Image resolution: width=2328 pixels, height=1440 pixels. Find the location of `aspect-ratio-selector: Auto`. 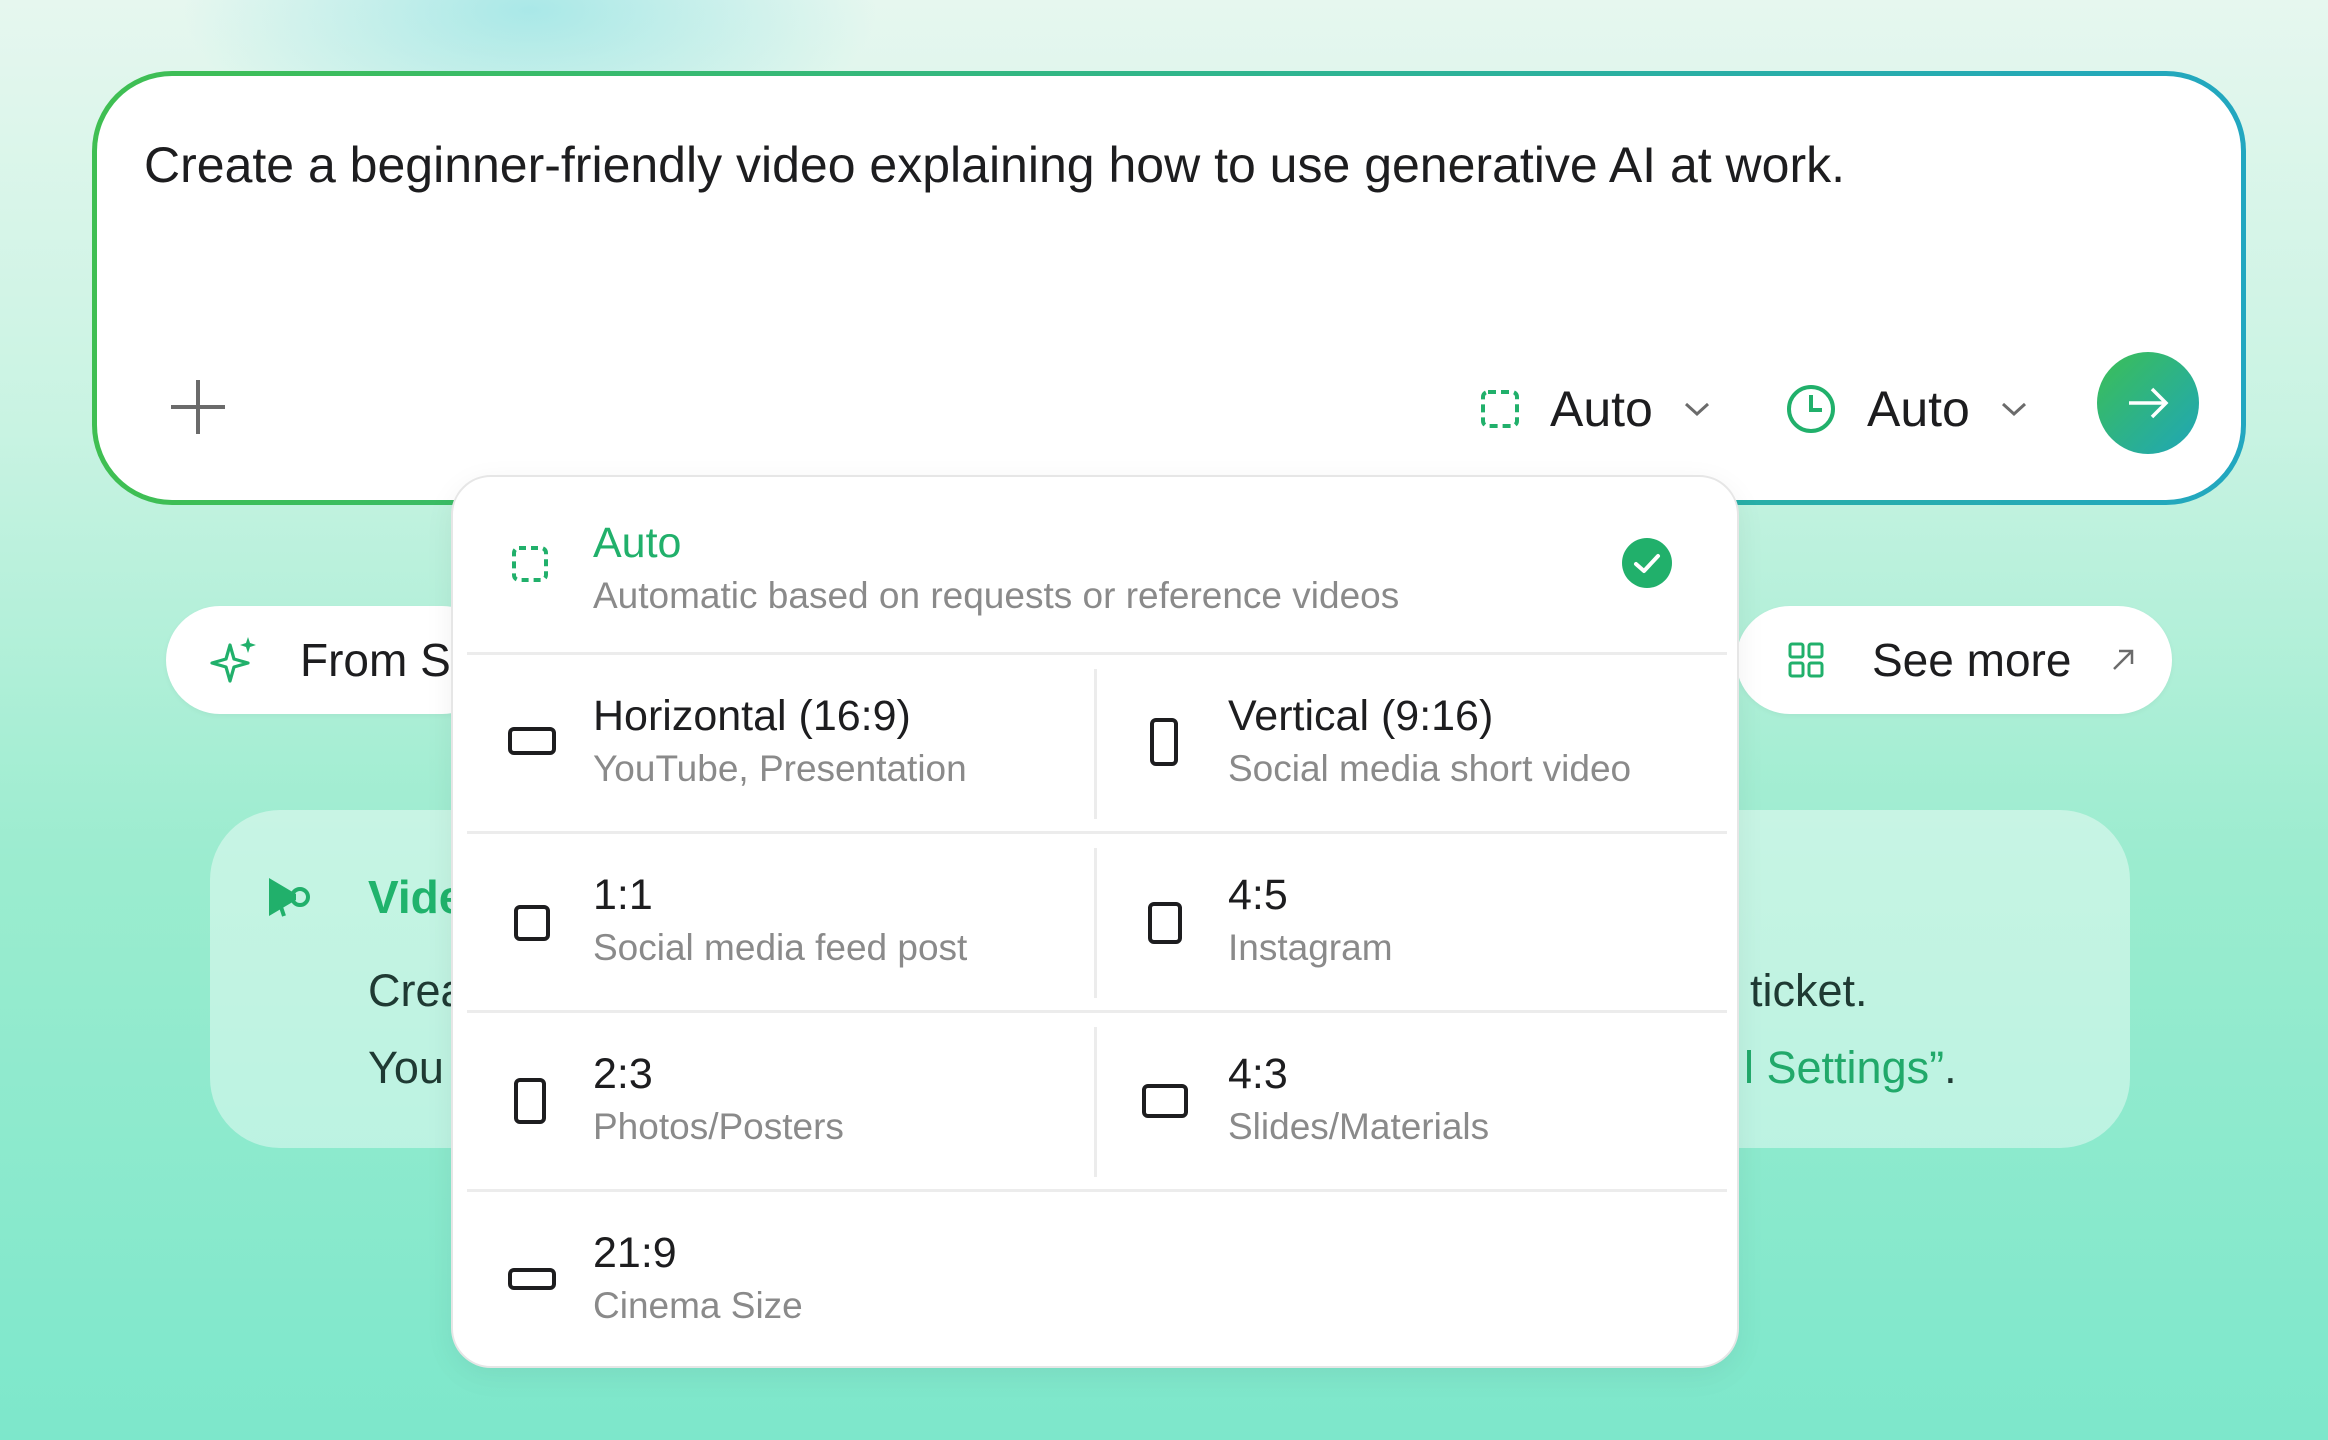

aspect-ratio-selector: Auto is located at coordinates (1595, 409).